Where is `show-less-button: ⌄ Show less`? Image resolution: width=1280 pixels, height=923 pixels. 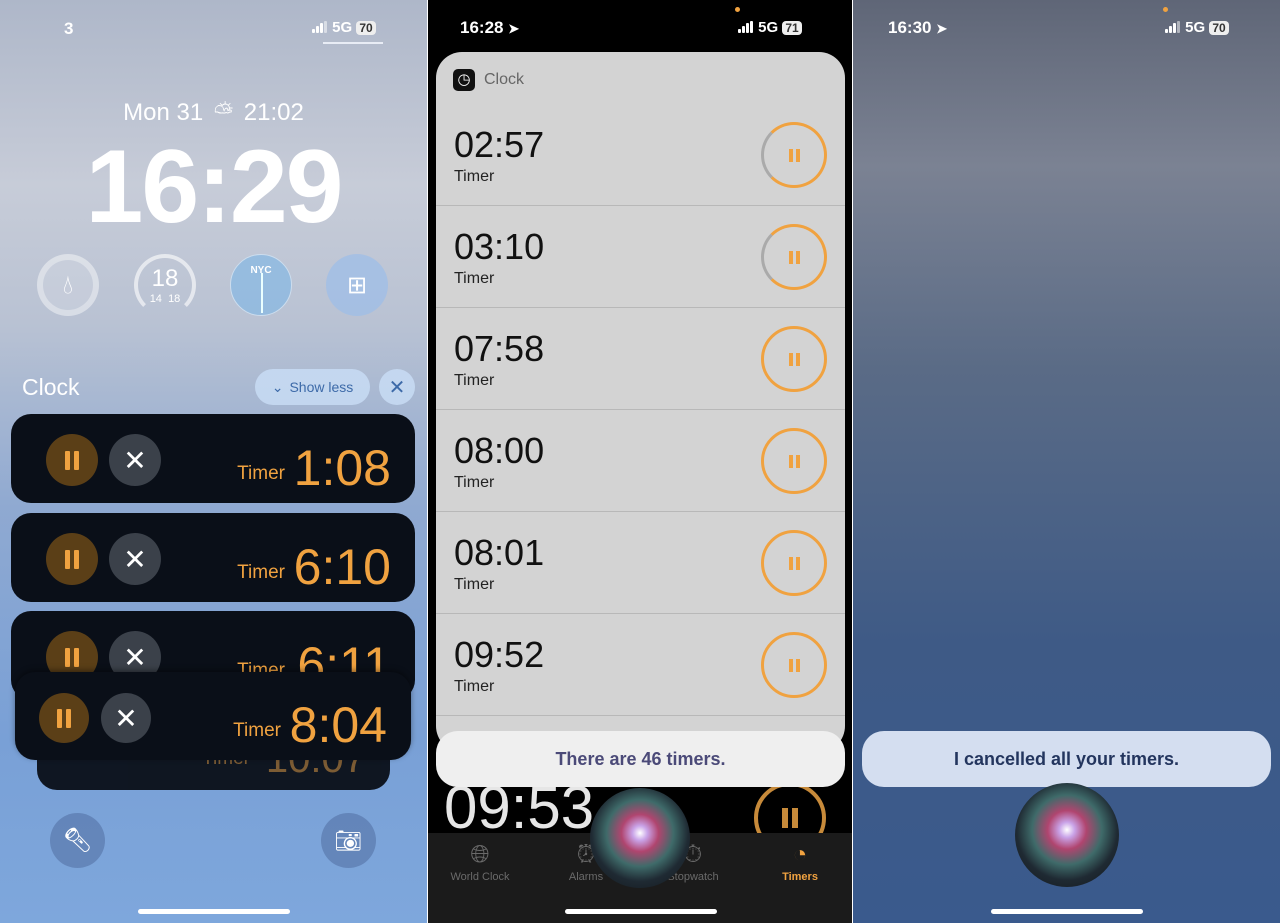 show-less-button: ⌄ Show less is located at coordinates (312, 387).